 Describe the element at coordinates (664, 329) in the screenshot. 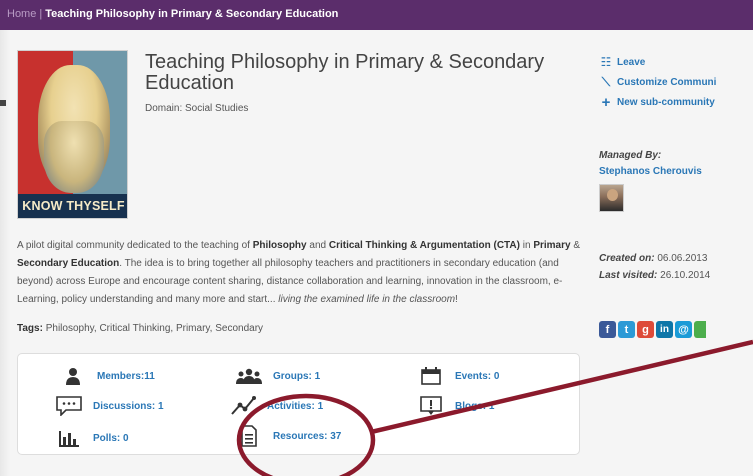

I see `linkedin-icon: in` at that location.